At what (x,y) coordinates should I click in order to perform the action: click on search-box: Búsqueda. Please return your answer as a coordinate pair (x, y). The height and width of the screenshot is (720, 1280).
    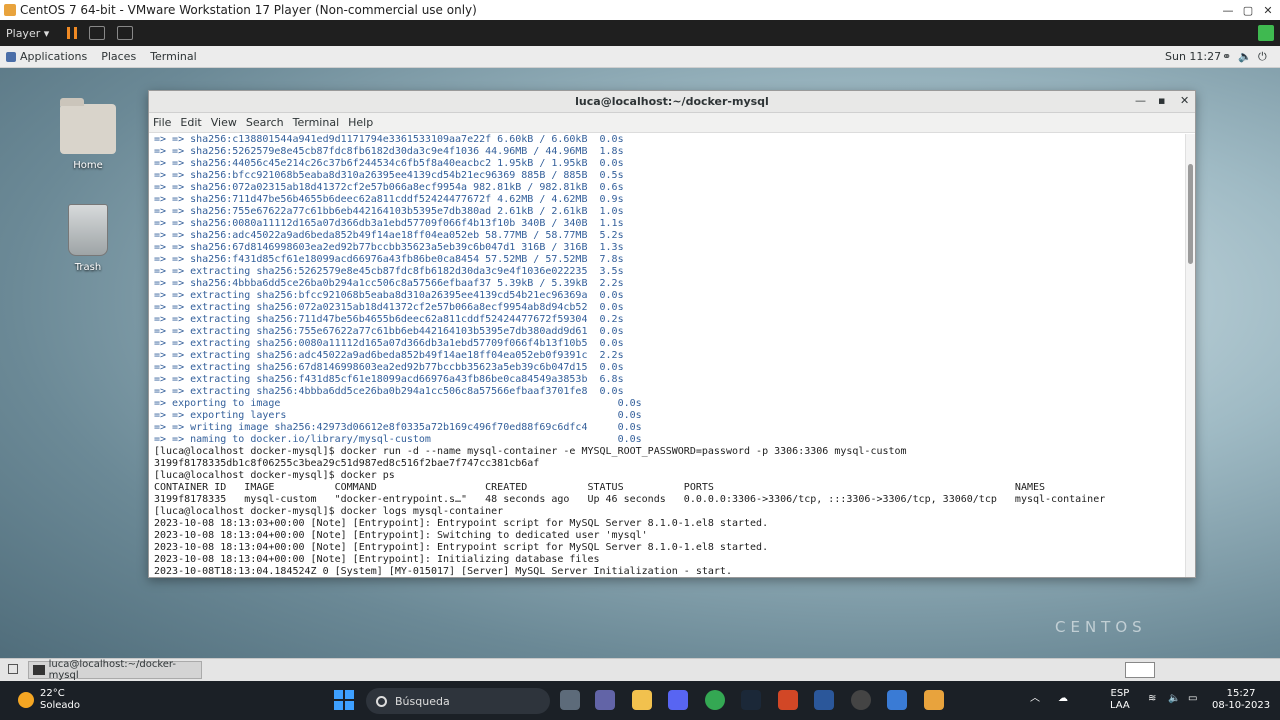
    Looking at the image, I should click on (458, 701).